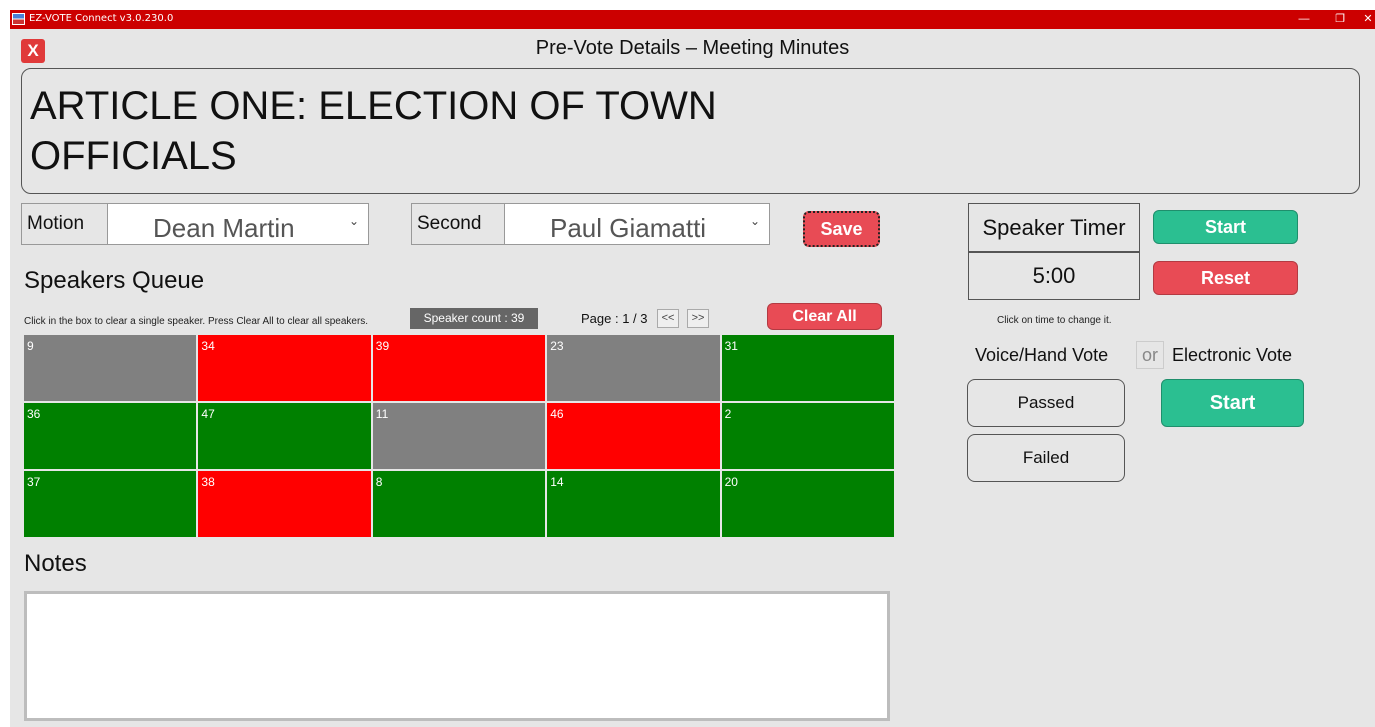 The height and width of the screenshot is (727, 1375). Describe the element at coordinates (1361, 19) in the screenshot. I see `window-close-icon: ✕` at that location.